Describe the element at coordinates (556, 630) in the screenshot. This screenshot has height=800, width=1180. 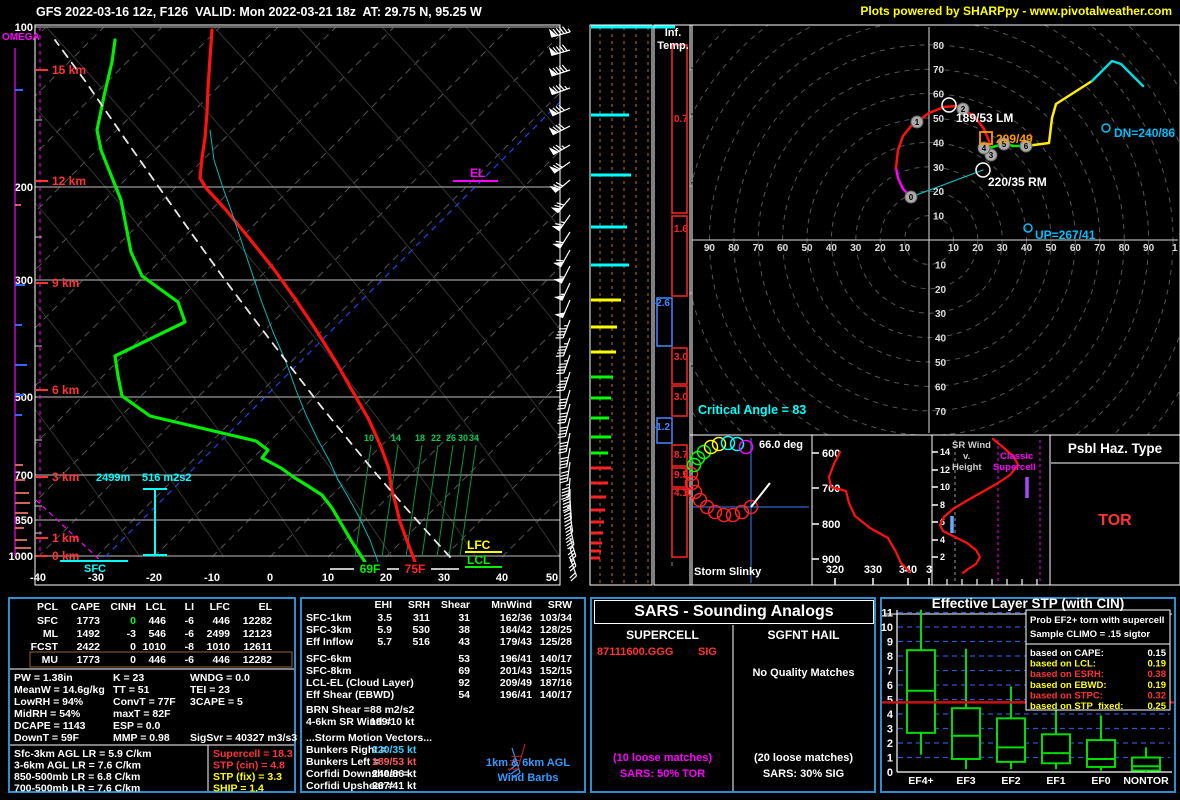
I see `kin-cell: 128/25` at that location.